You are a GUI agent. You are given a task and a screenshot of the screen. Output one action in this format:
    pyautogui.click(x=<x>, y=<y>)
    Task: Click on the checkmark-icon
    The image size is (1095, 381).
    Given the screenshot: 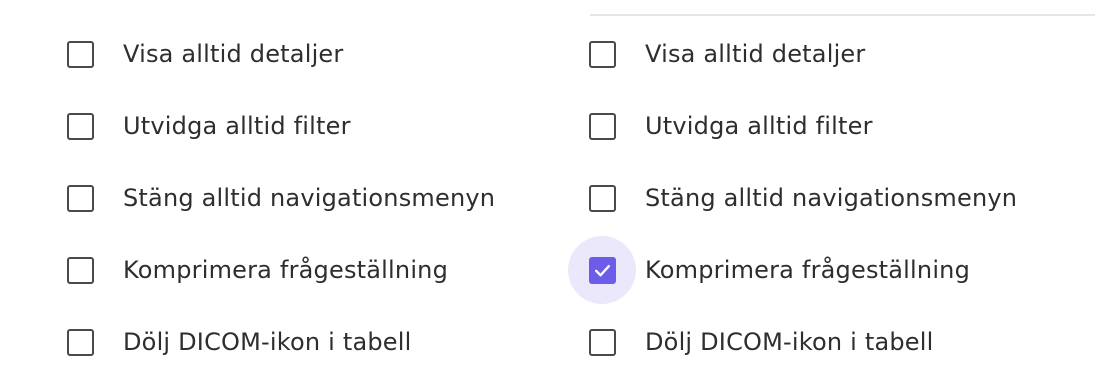 What is the action you would take?
    pyautogui.click(x=602, y=270)
    